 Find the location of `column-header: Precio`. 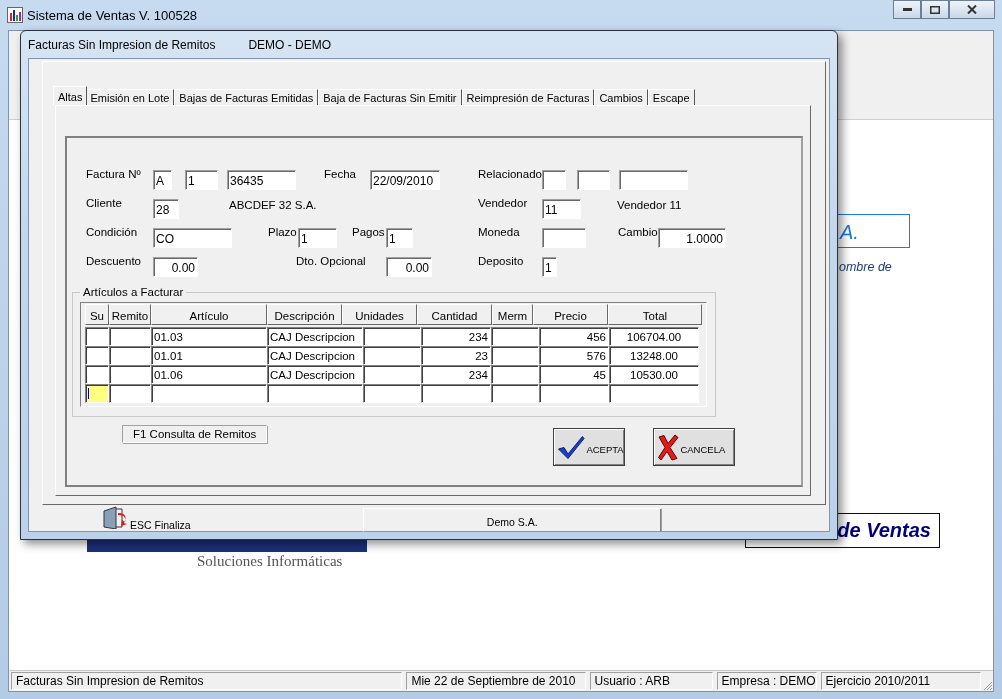

column-header: Precio is located at coordinates (570, 314).